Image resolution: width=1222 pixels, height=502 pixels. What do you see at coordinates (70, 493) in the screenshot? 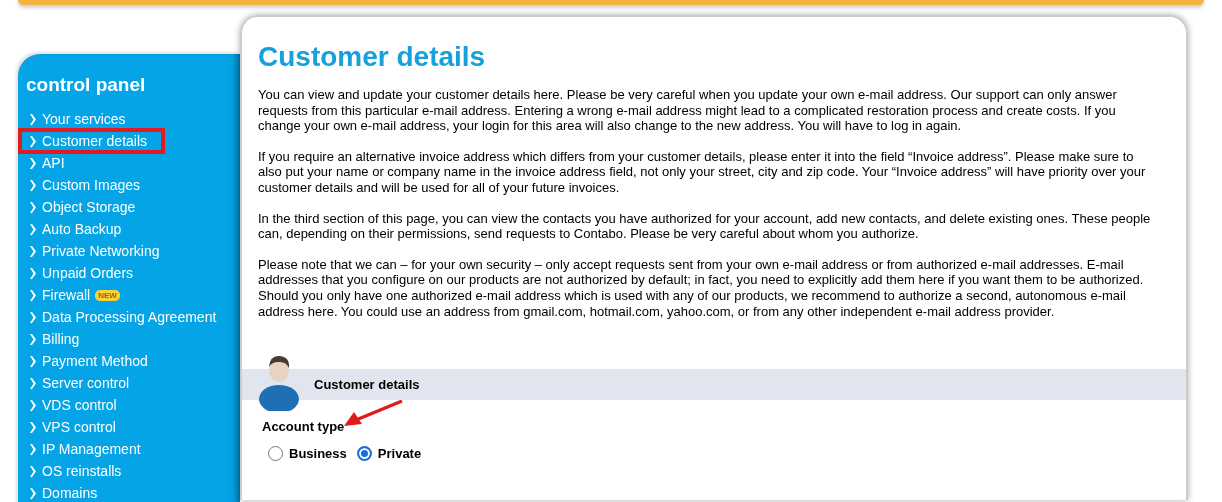
I see `sidebar-link: Domains` at bounding box center [70, 493].